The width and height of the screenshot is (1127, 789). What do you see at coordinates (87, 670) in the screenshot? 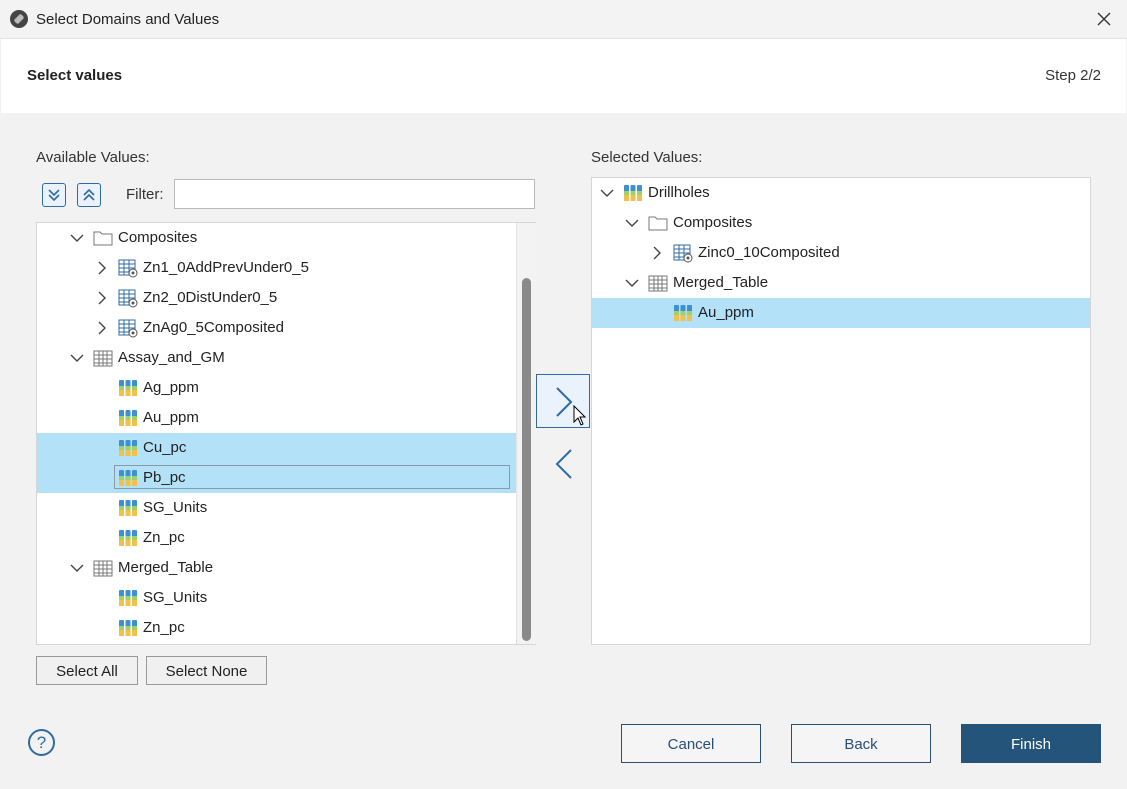
I see `select-all-button: Select All` at bounding box center [87, 670].